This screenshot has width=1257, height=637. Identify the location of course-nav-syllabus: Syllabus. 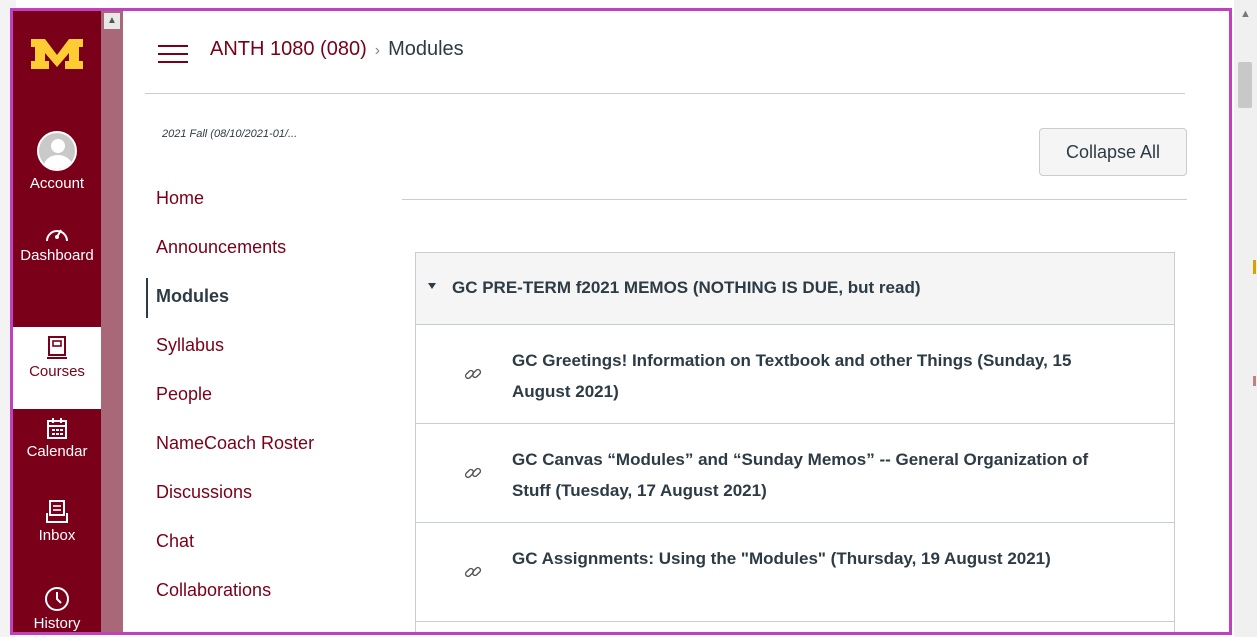
(190, 345).